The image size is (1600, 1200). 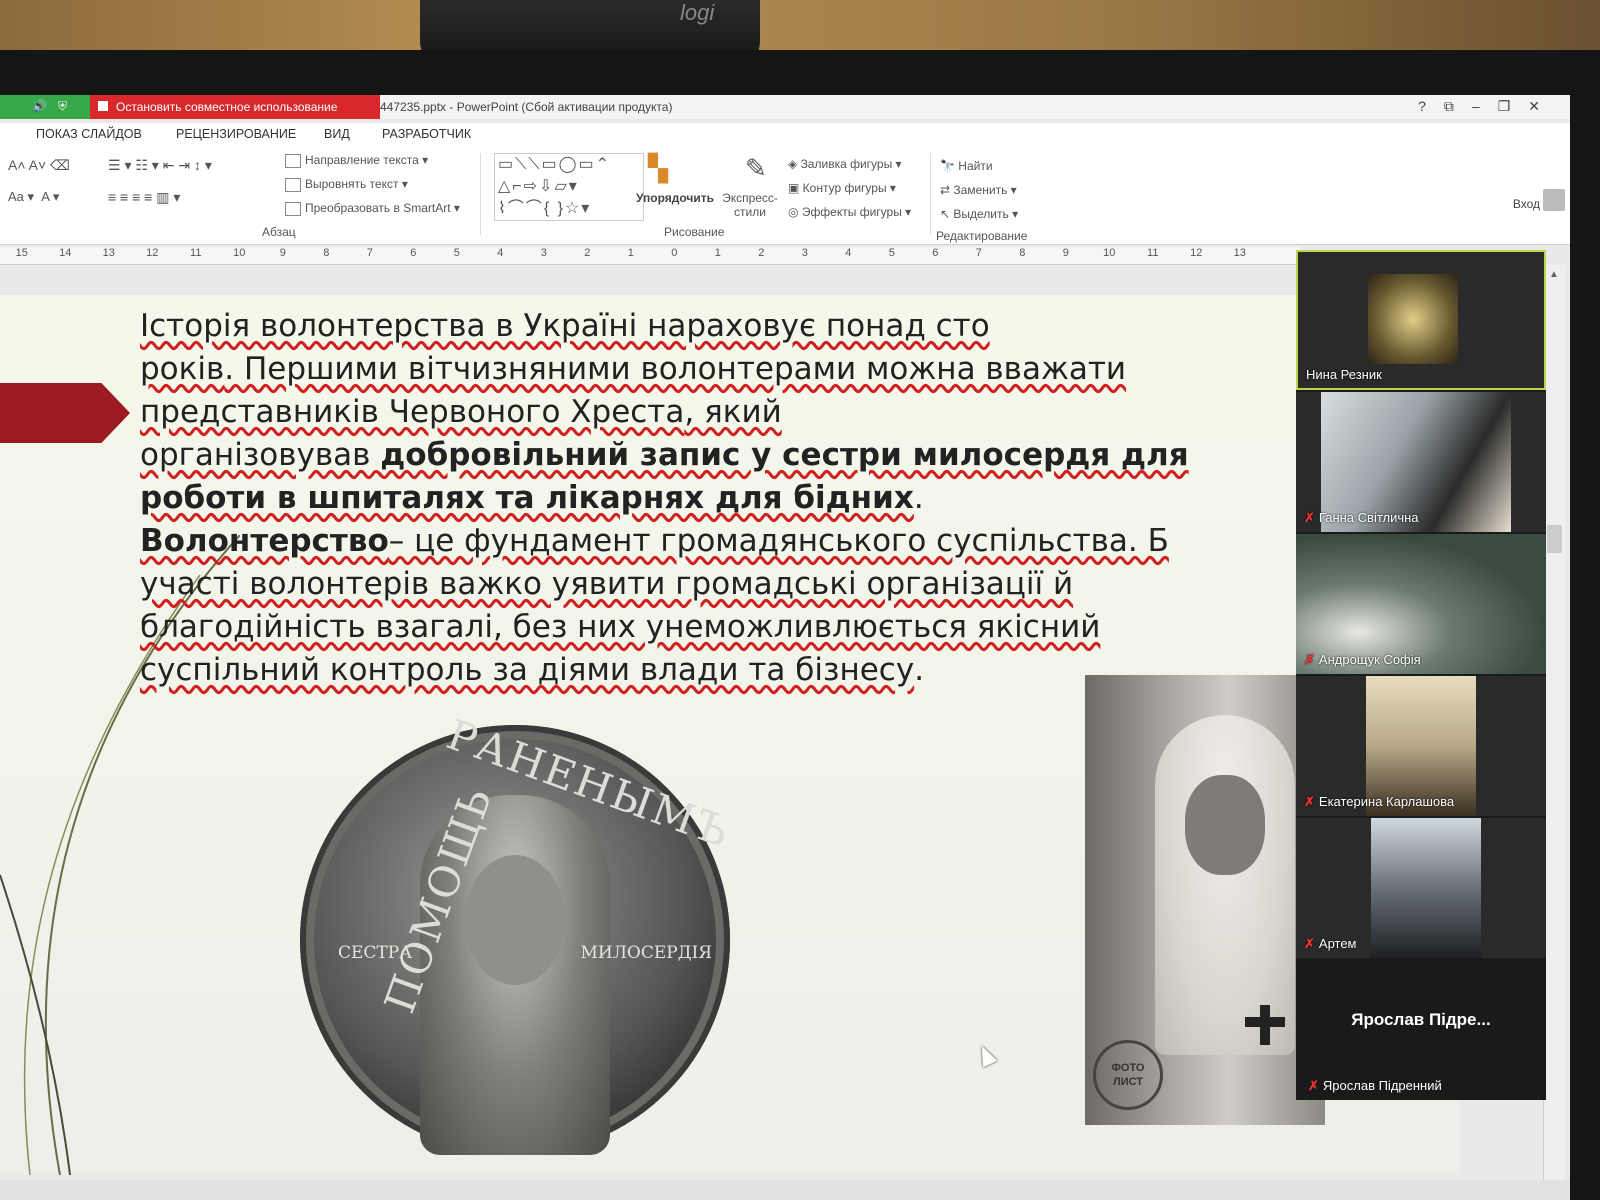 What do you see at coordinates (1554, 732) in the screenshot?
I see `vertical-scrollbar: ▲` at bounding box center [1554, 732].